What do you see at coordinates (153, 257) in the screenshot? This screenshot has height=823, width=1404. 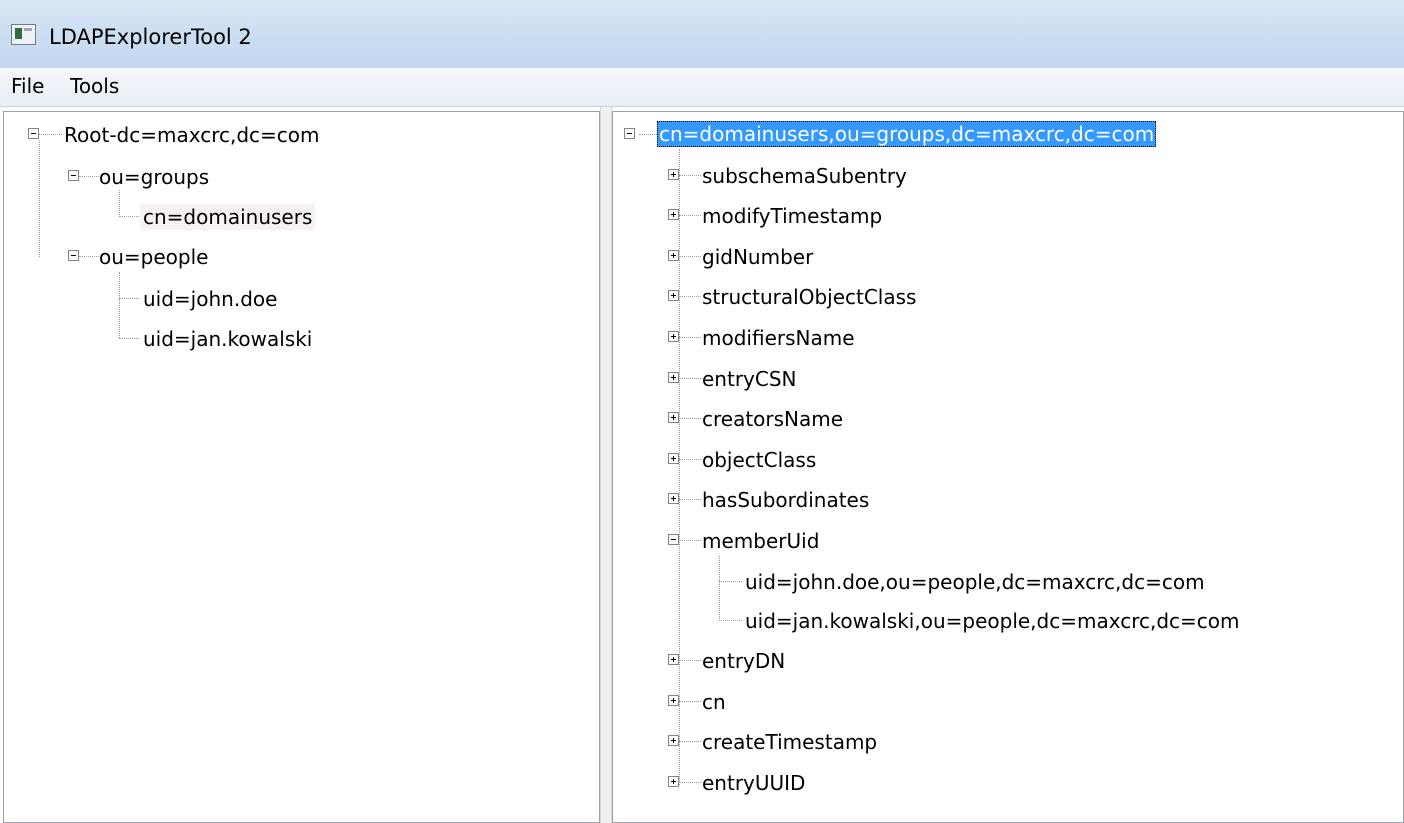 I see `tree-node-people: ou=people` at bounding box center [153, 257].